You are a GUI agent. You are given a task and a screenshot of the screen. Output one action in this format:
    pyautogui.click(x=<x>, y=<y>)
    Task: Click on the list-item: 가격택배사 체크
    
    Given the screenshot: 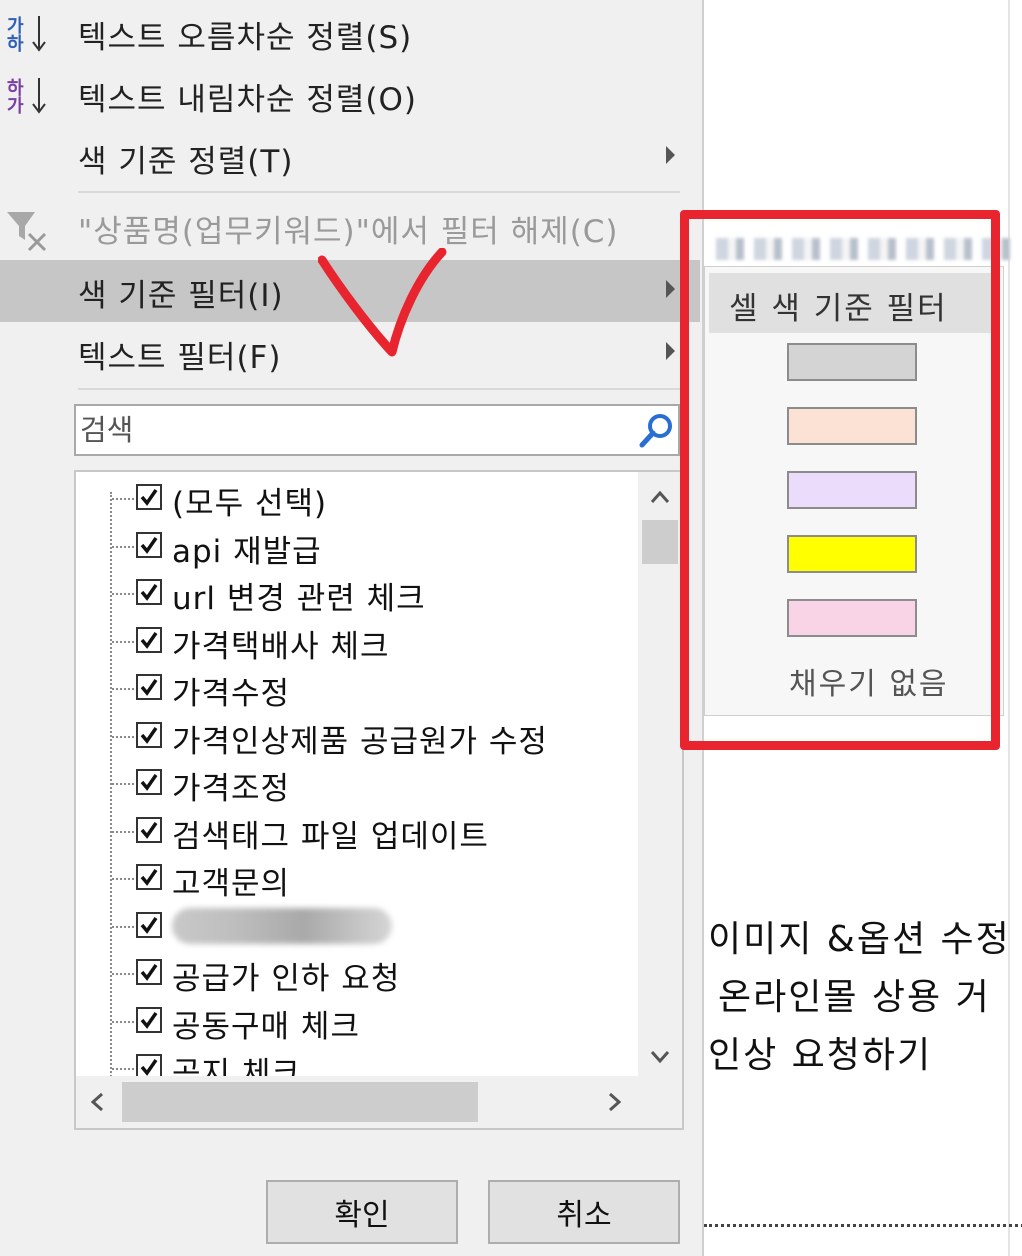 What is the action you would take?
    pyautogui.click(x=356, y=641)
    